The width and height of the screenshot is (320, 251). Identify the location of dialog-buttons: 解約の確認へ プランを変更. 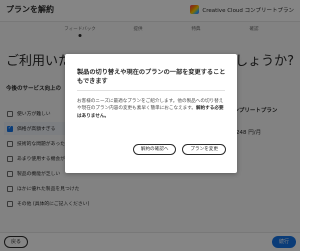
(179, 149).